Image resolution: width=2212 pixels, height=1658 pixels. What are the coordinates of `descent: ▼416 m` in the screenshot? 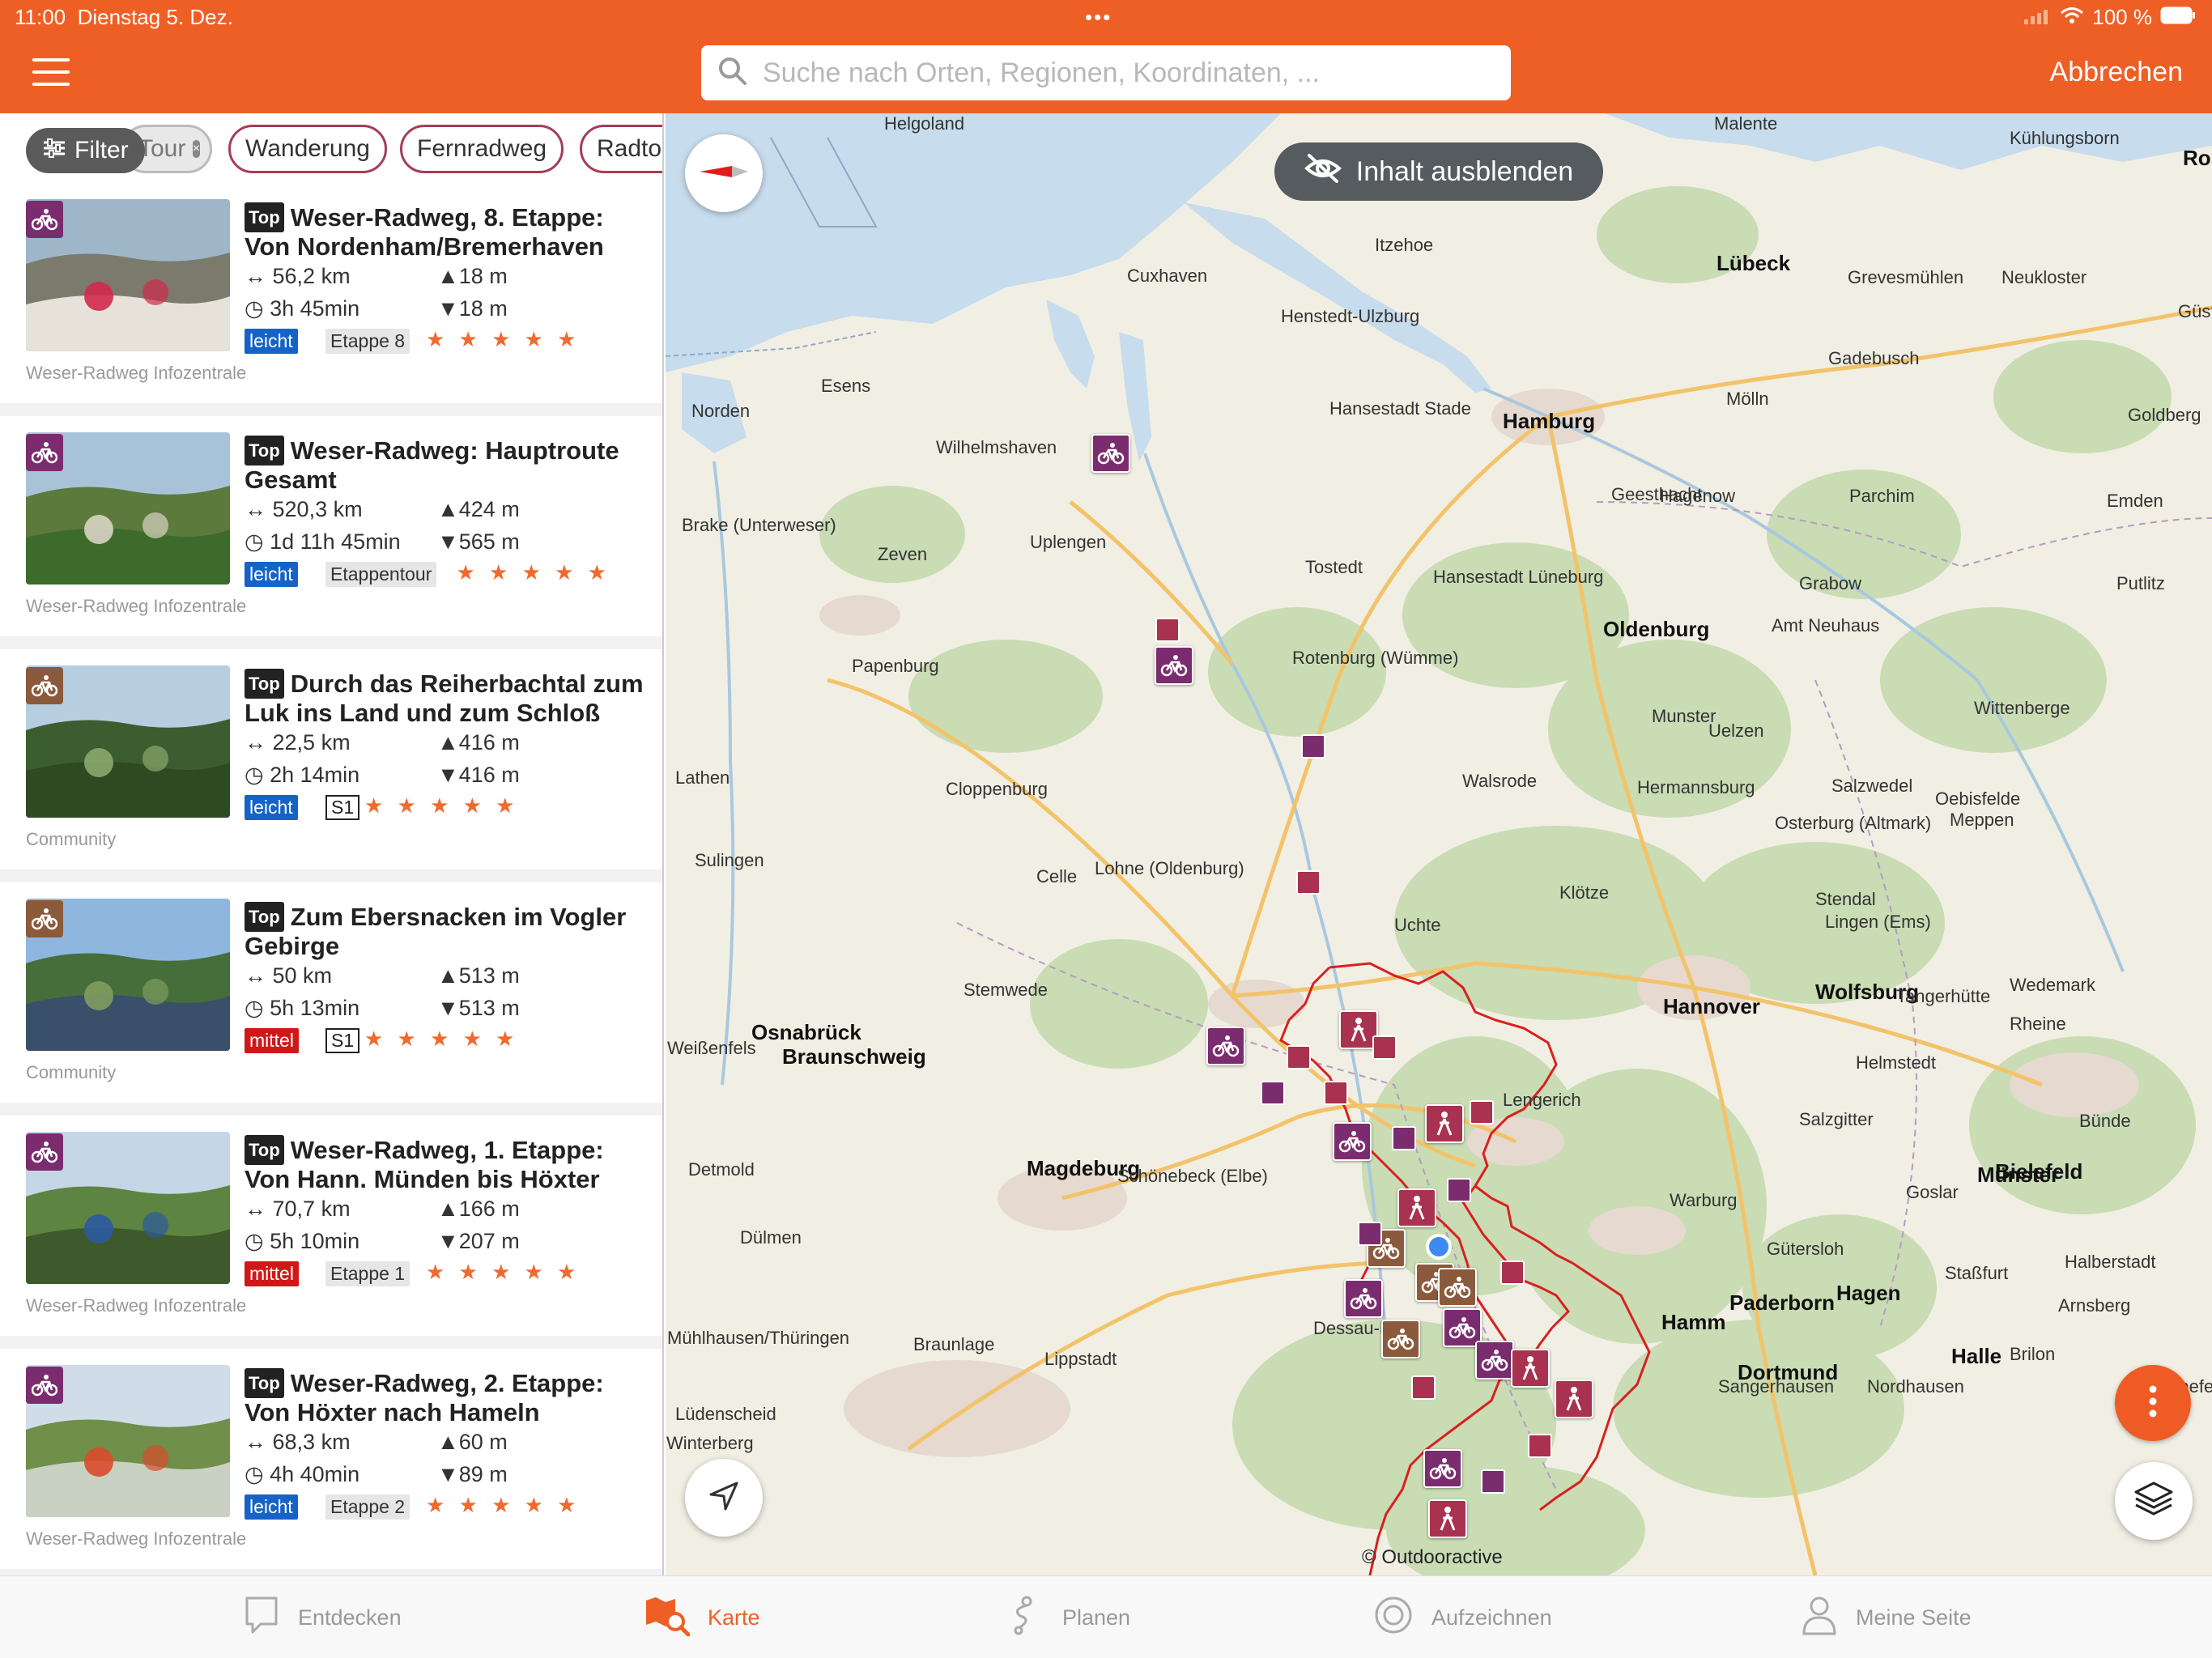 It's located at (479, 775).